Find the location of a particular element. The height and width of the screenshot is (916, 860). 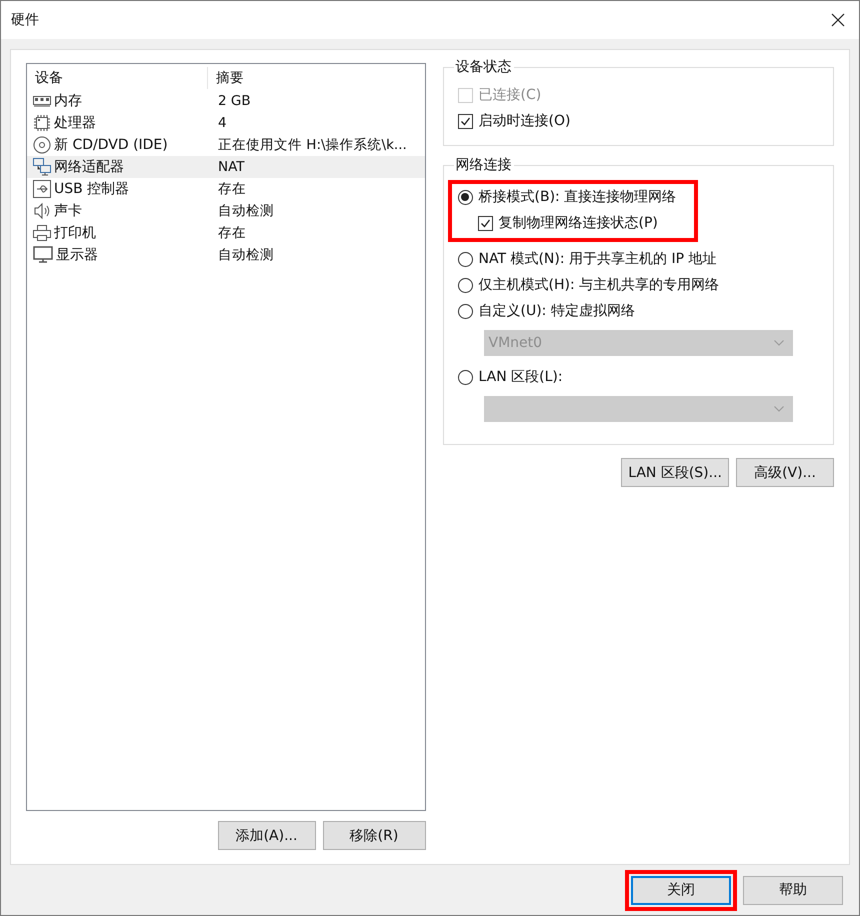

printer-icon is located at coordinates (42, 233).